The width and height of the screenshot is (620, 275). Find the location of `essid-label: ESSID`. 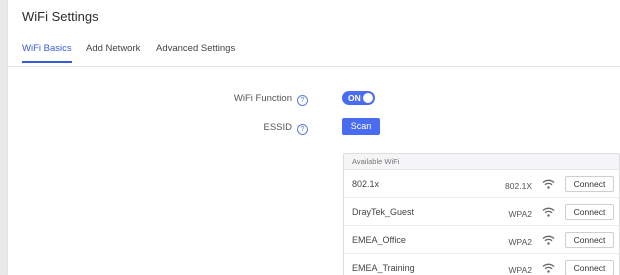

essid-label: ESSID is located at coordinates (277, 127).